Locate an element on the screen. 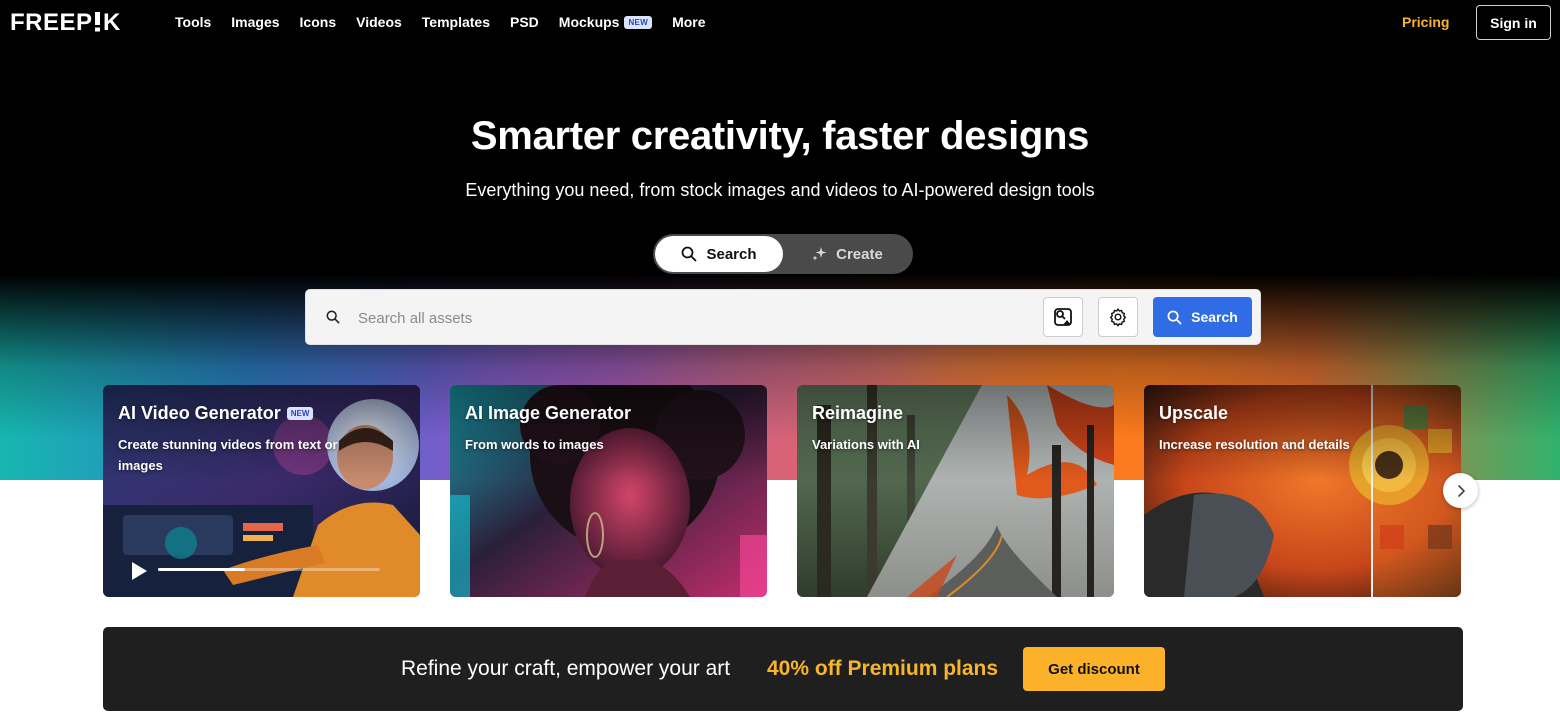 The image size is (1560, 719). nav-item-images: Images is located at coordinates (255, 22).